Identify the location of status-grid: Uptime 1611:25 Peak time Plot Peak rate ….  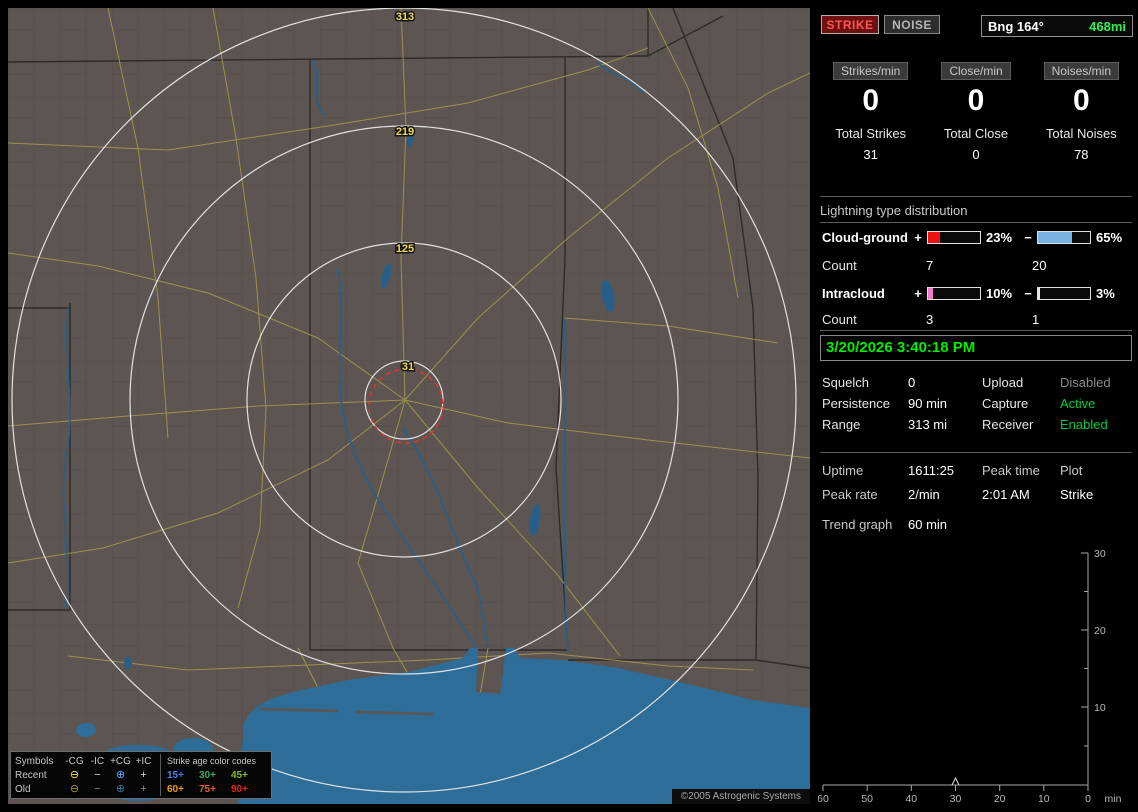
(978, 482).